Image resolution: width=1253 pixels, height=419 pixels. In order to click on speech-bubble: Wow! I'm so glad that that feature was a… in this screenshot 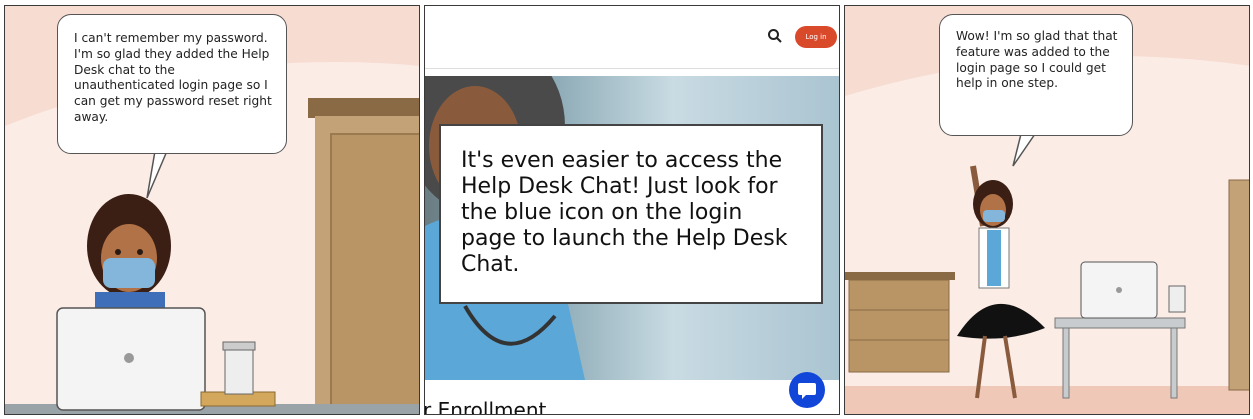, I will do `click(1036, 75)`.